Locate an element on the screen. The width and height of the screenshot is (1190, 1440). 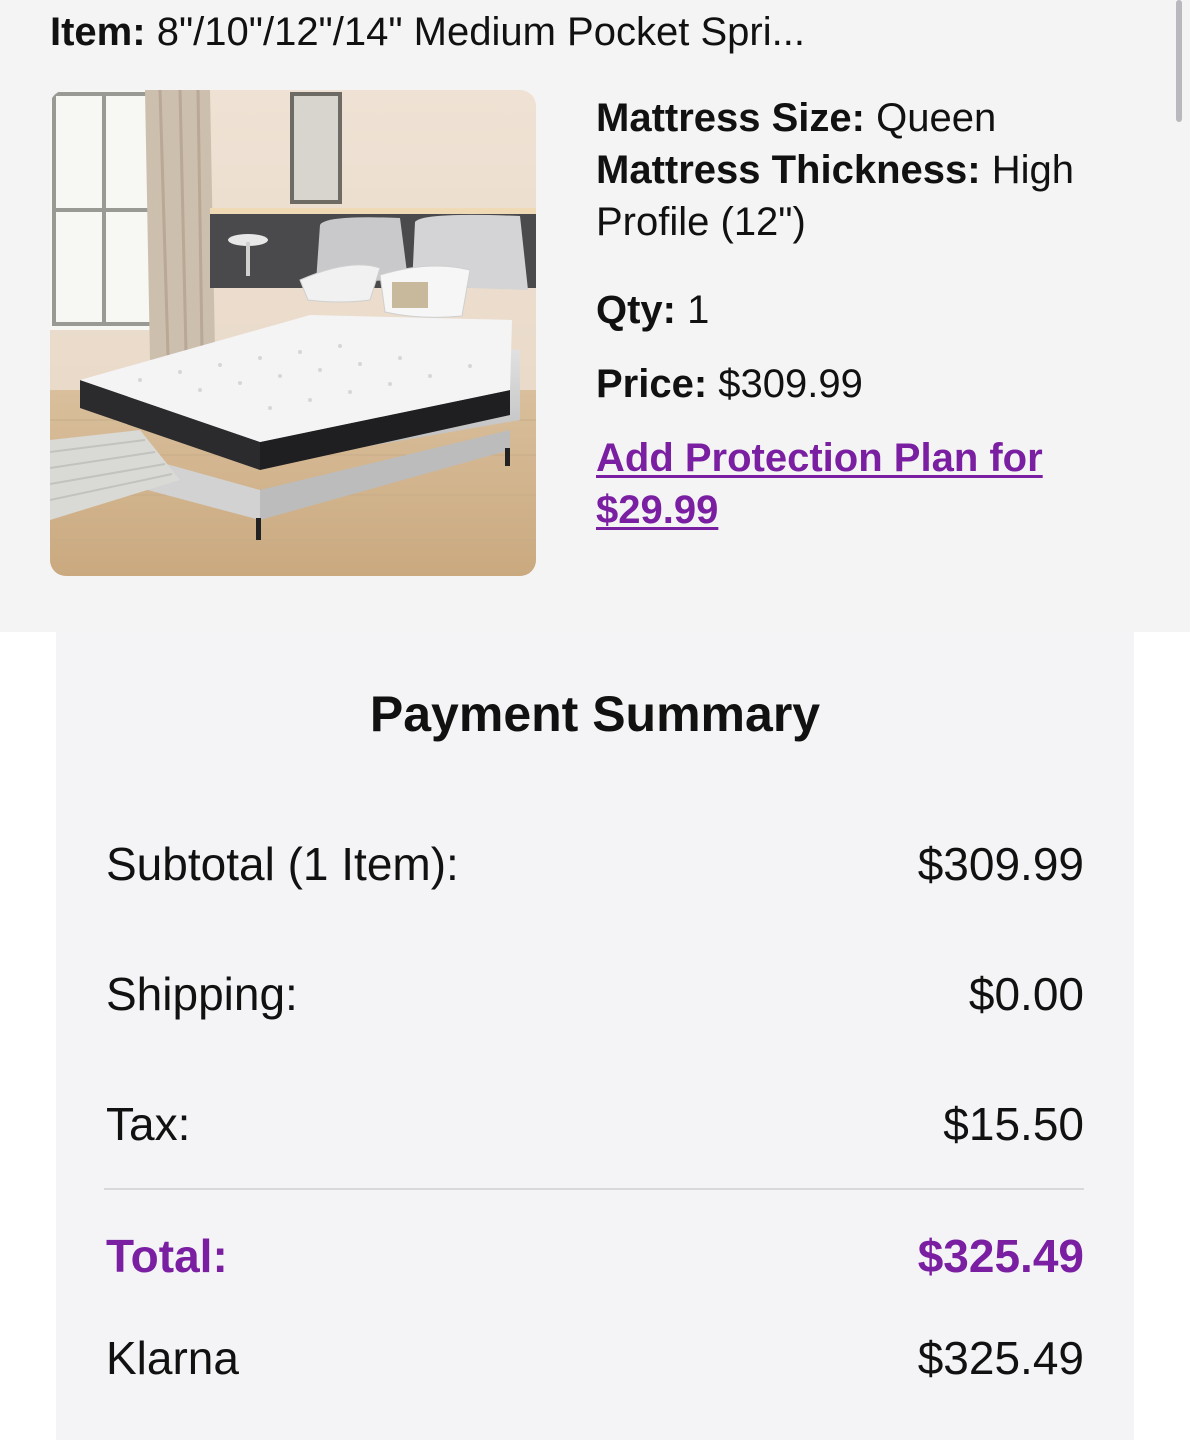
tax-row: Tax: $15.50 is located at coordinates (595, 1124).